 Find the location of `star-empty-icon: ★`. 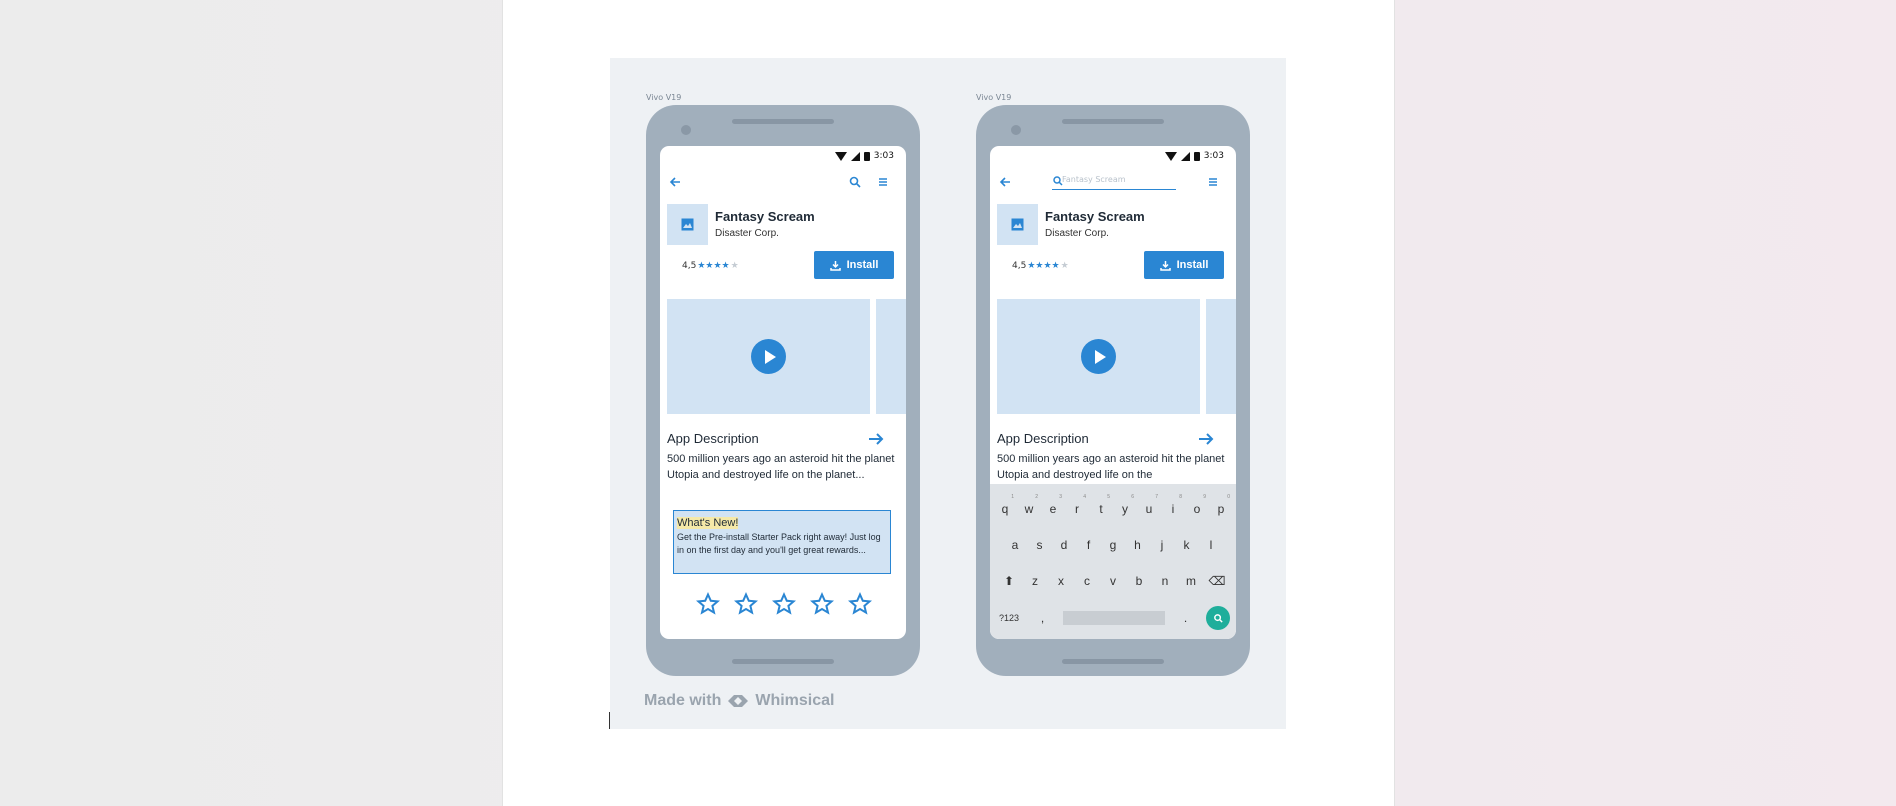

star-empty-icon: ★ is located at coordinates (1064, 265).